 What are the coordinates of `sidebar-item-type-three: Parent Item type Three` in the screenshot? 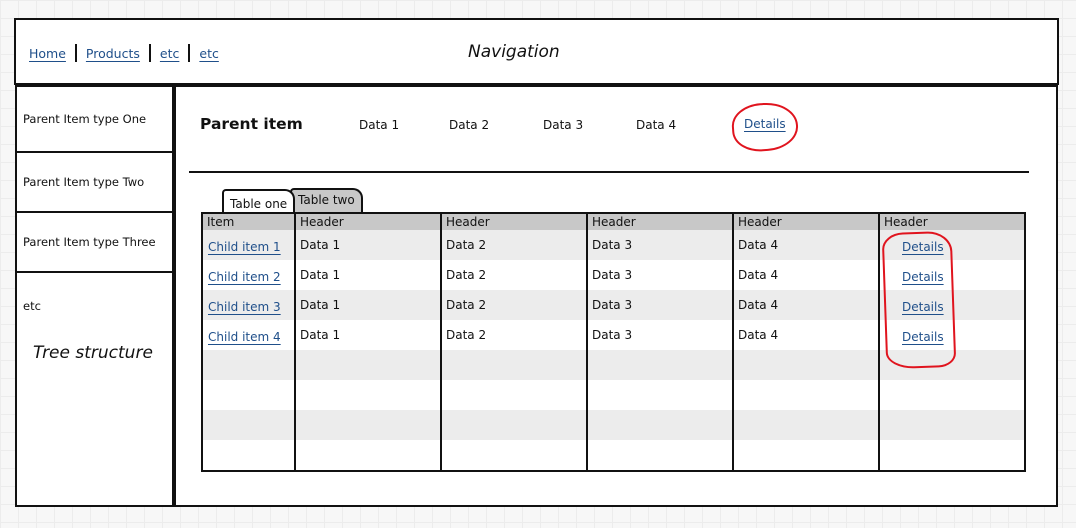 It's located at (94, 243).